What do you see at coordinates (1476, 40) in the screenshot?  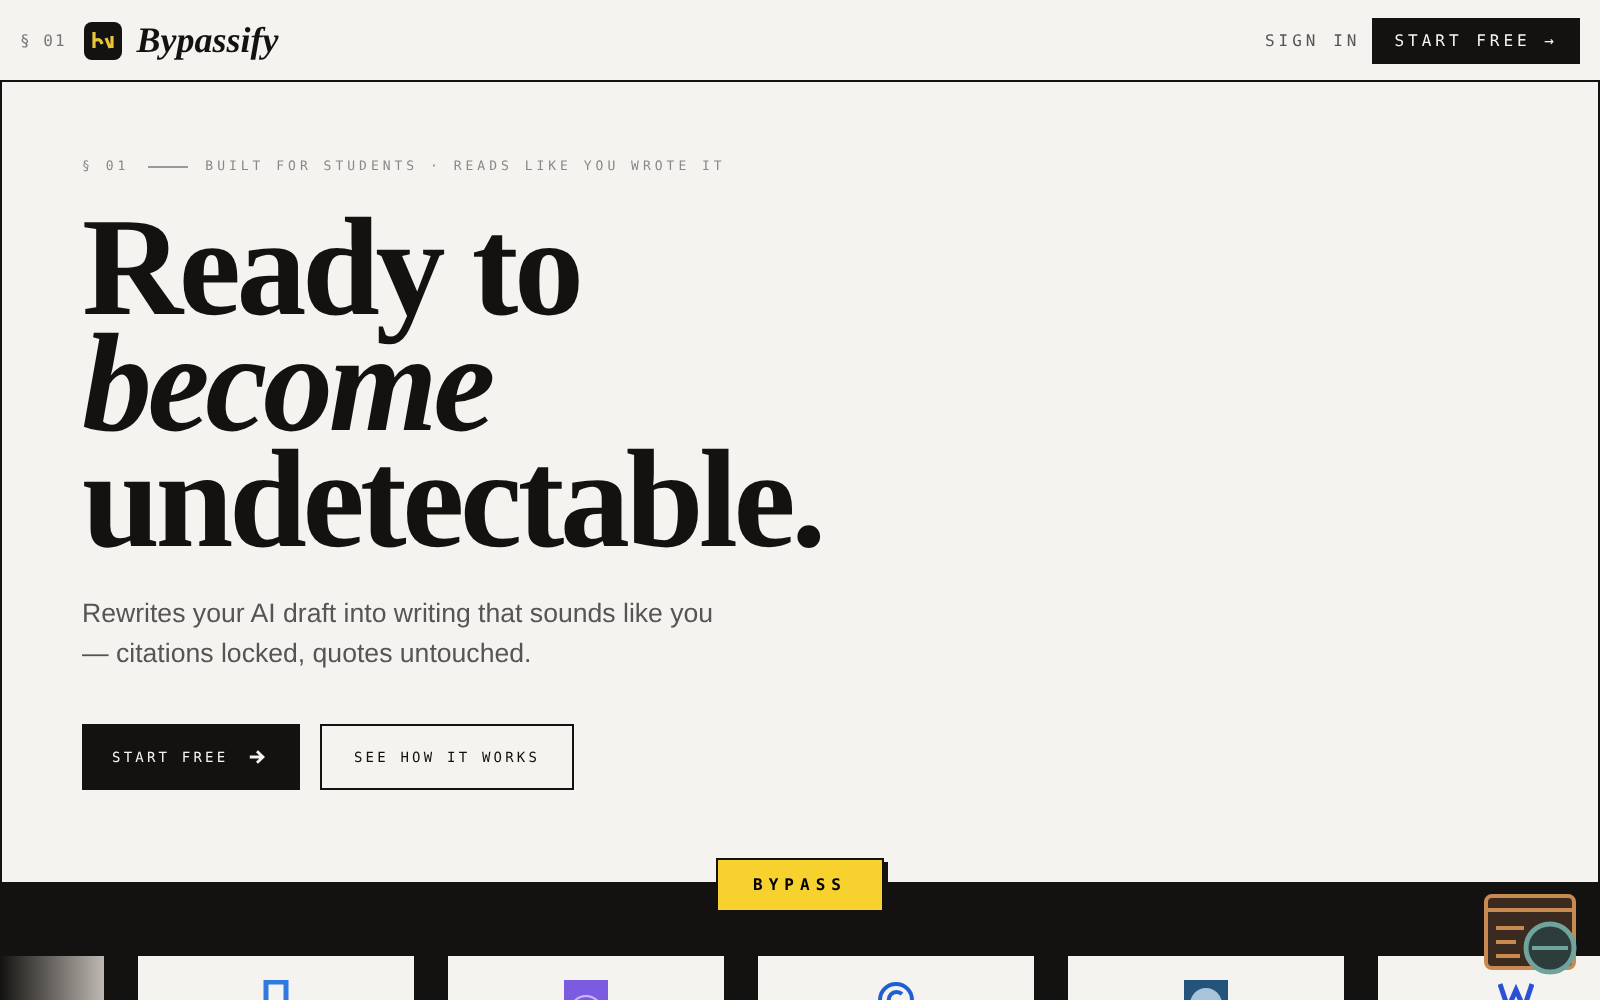 I see `start-free-button: START FREE →` at bounding box center [1476, 40].